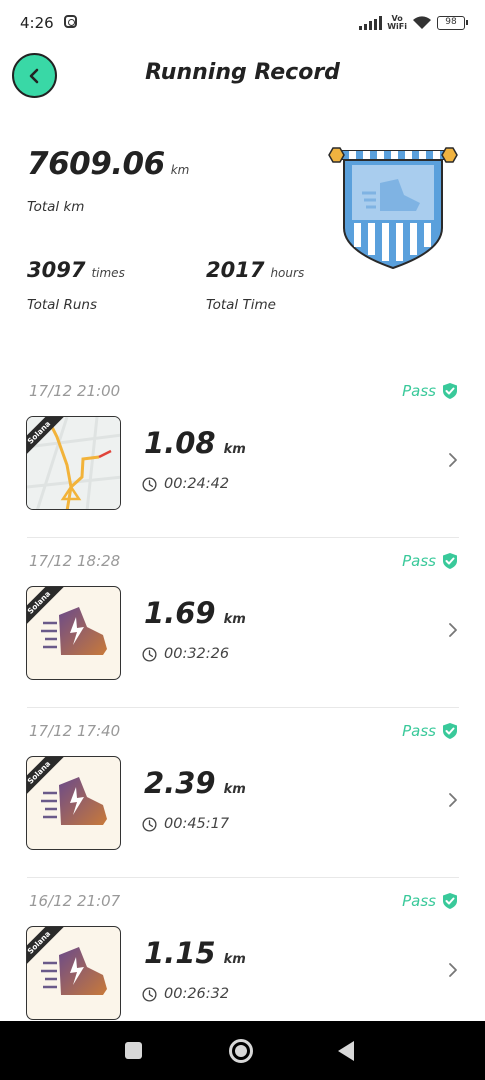  I want to click on total-runs-value: 3097, so click(56, 270).